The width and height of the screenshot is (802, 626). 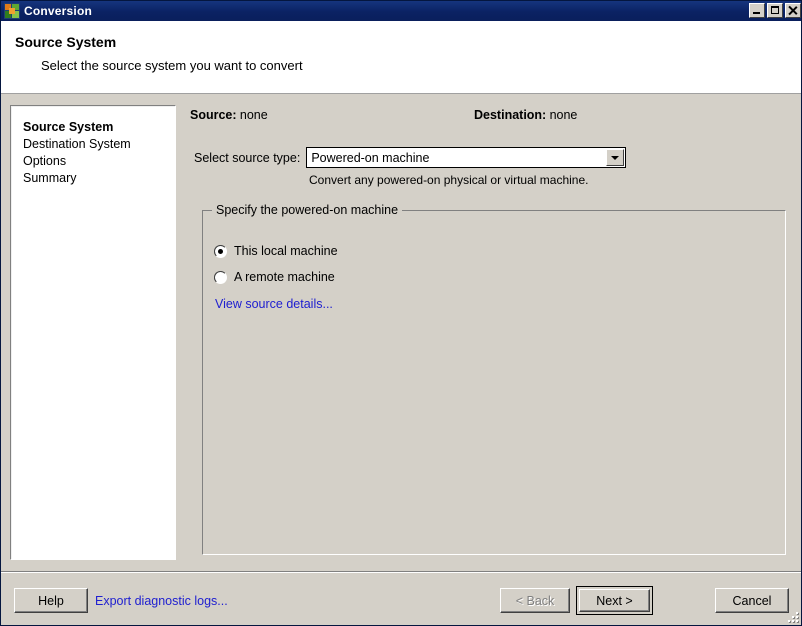 What do you see at coordinates (253, 115) in the screenshot?
I see `source-value: none` at bounding box center [253, 115].